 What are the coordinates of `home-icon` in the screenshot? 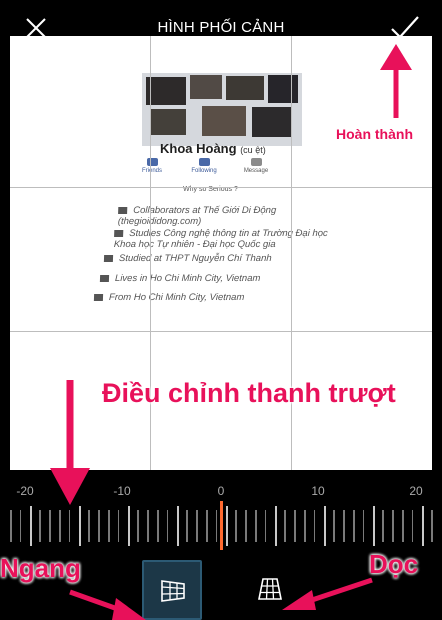 It's located at (104, 278).